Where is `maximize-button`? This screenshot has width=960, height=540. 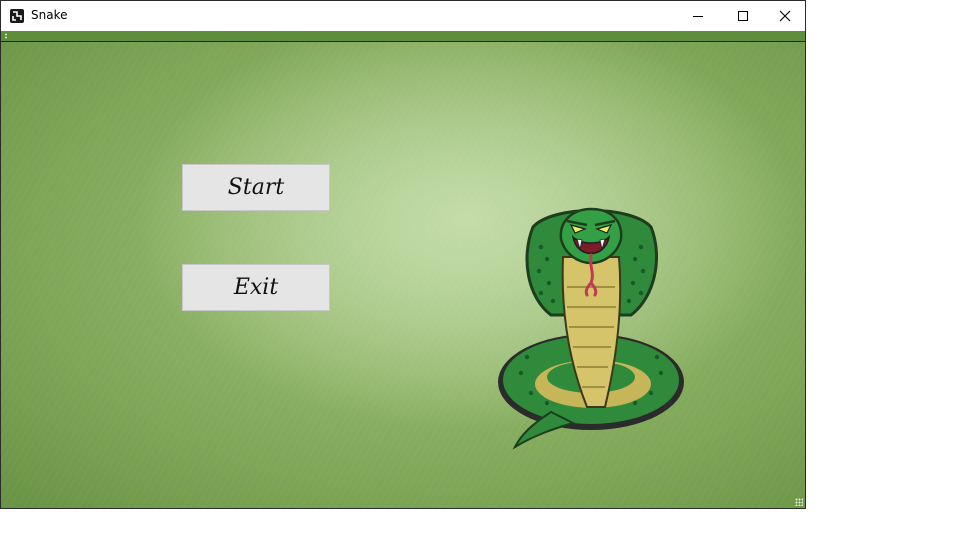
maximize-button is located at coordinates (742, 16).